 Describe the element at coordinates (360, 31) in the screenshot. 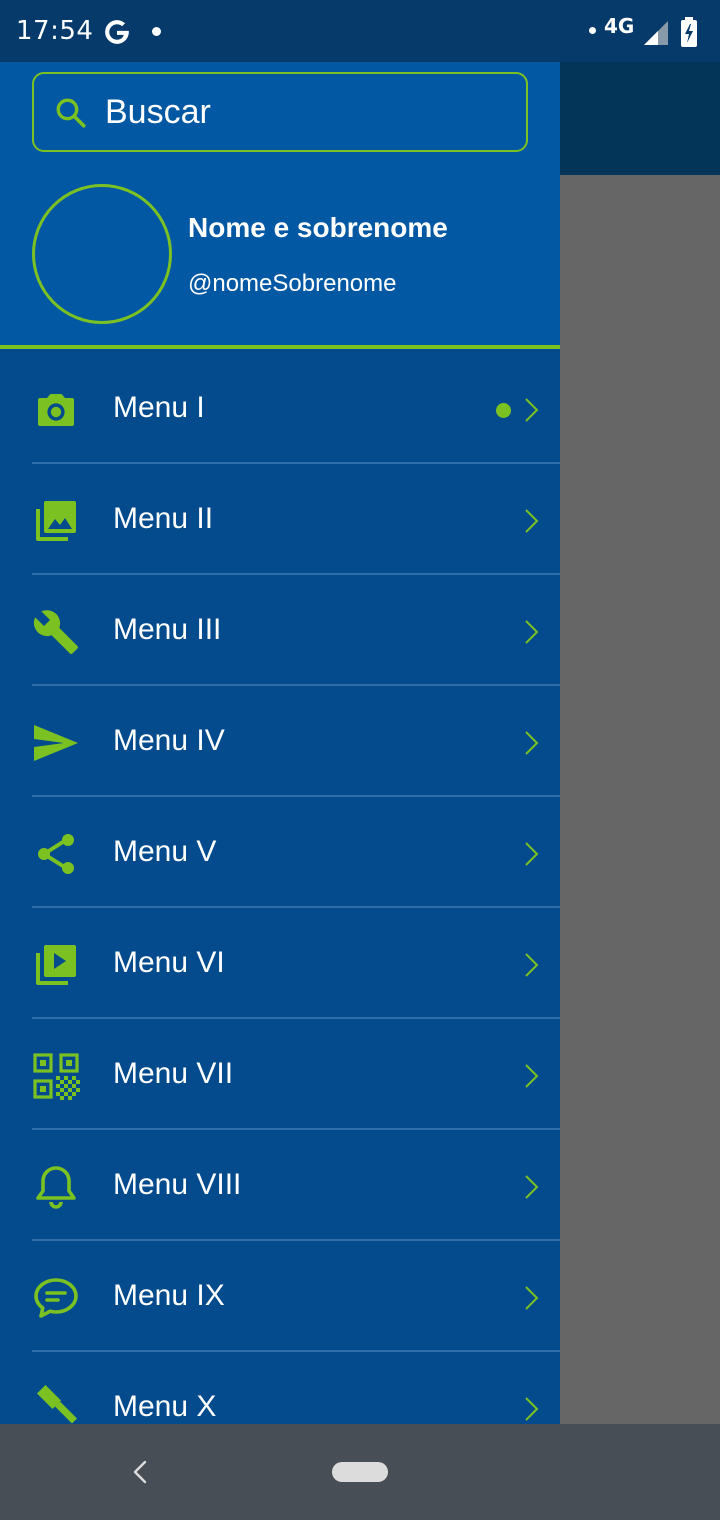

I see `status-bar: 17:54 4G` at that location.